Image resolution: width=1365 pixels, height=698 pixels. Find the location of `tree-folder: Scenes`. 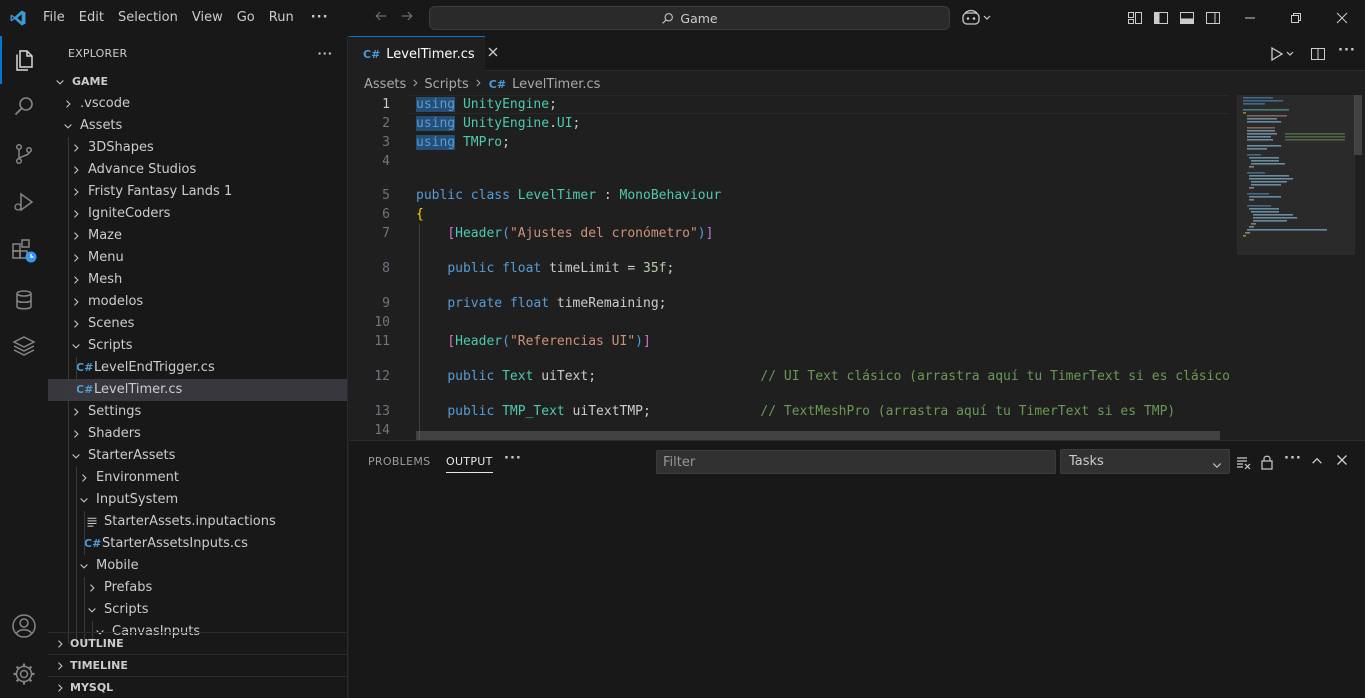

tree-folder: Scenes is located at coordinates (197, 324).